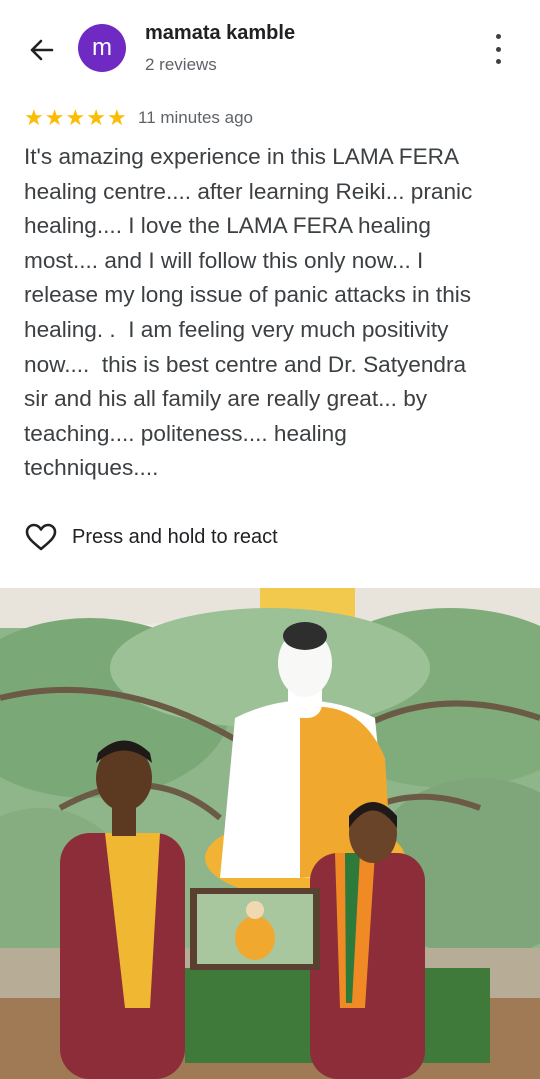 Image resolution: width=540 pixels, height=1079 pixels. Describe the element at coordinates (498, 49) in the screenshot. I see `more-options-button` at that location.